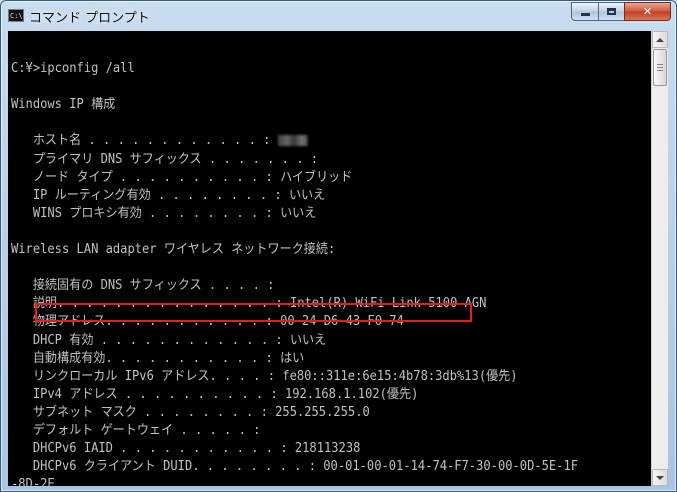  What do you see at coordinates (294, 105) in the screenshot?
I see `console-line: Windows IP 構成` at bounding box center [294, 105].